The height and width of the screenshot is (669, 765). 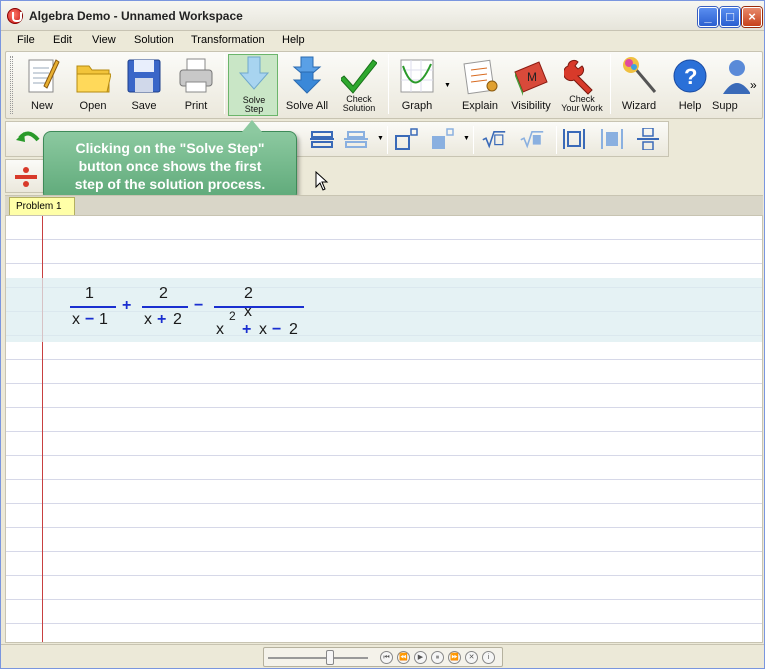 I want to click on tooltip-line2: button once shows the first, so click(x=170, y=166).